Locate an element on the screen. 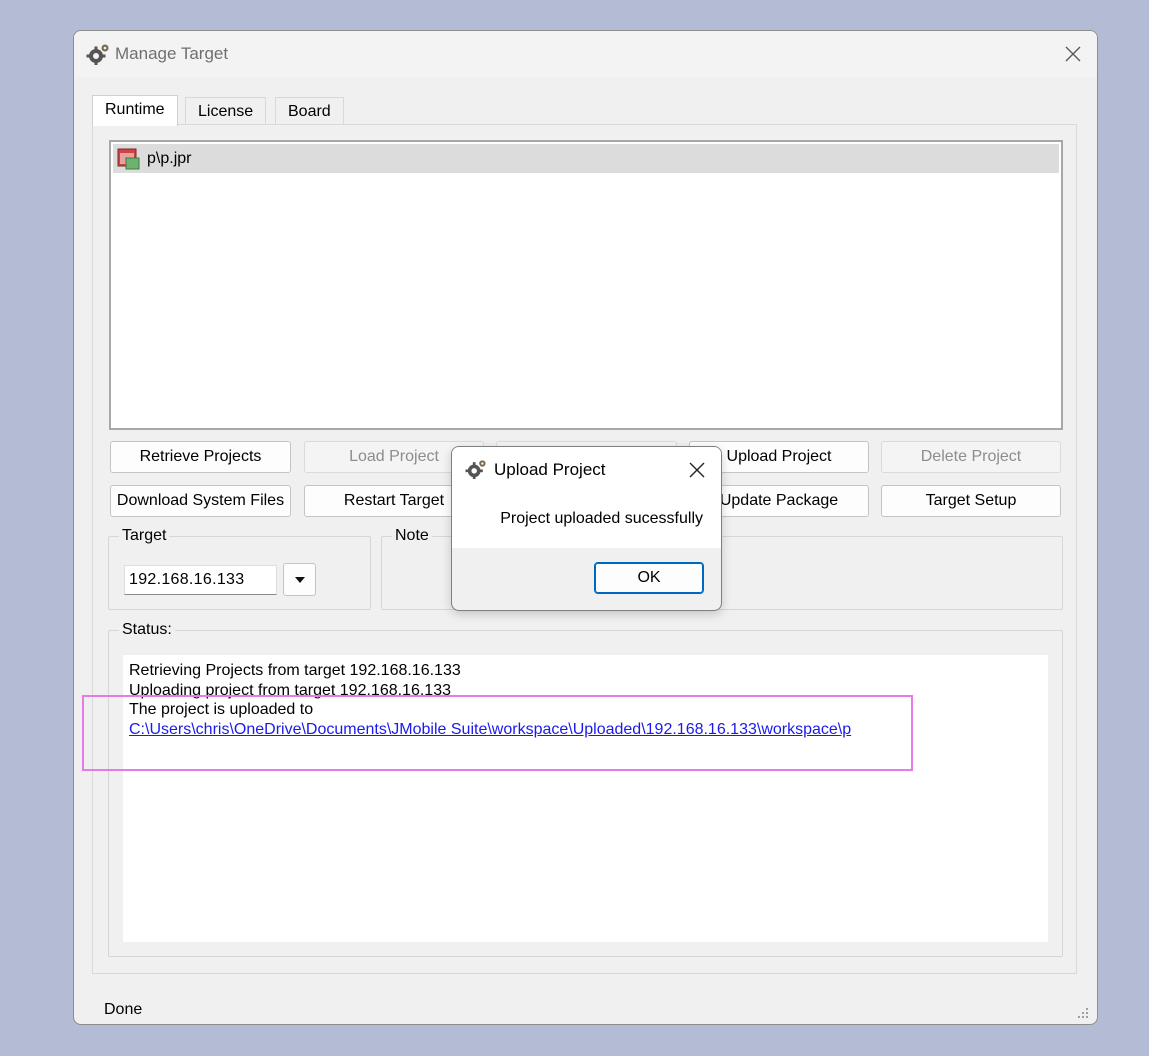  dialog-body: Project uploaded sucessfully is located at coordinates (586, 520).